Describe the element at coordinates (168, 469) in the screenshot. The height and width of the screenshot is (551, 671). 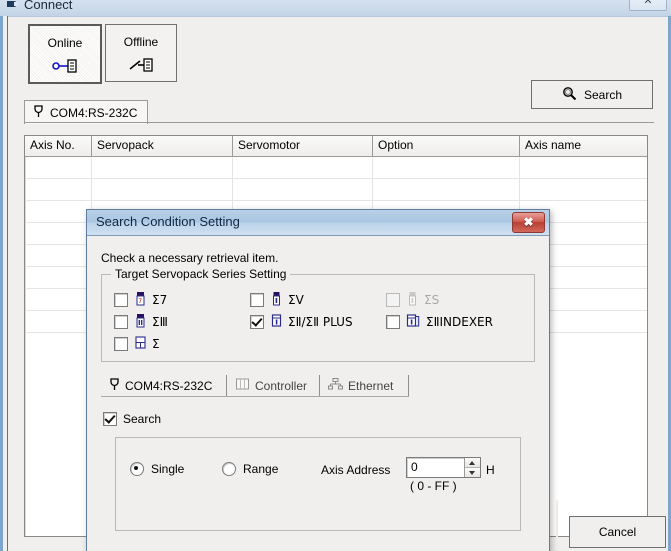
I see `radio-single-label: Single` at that location.